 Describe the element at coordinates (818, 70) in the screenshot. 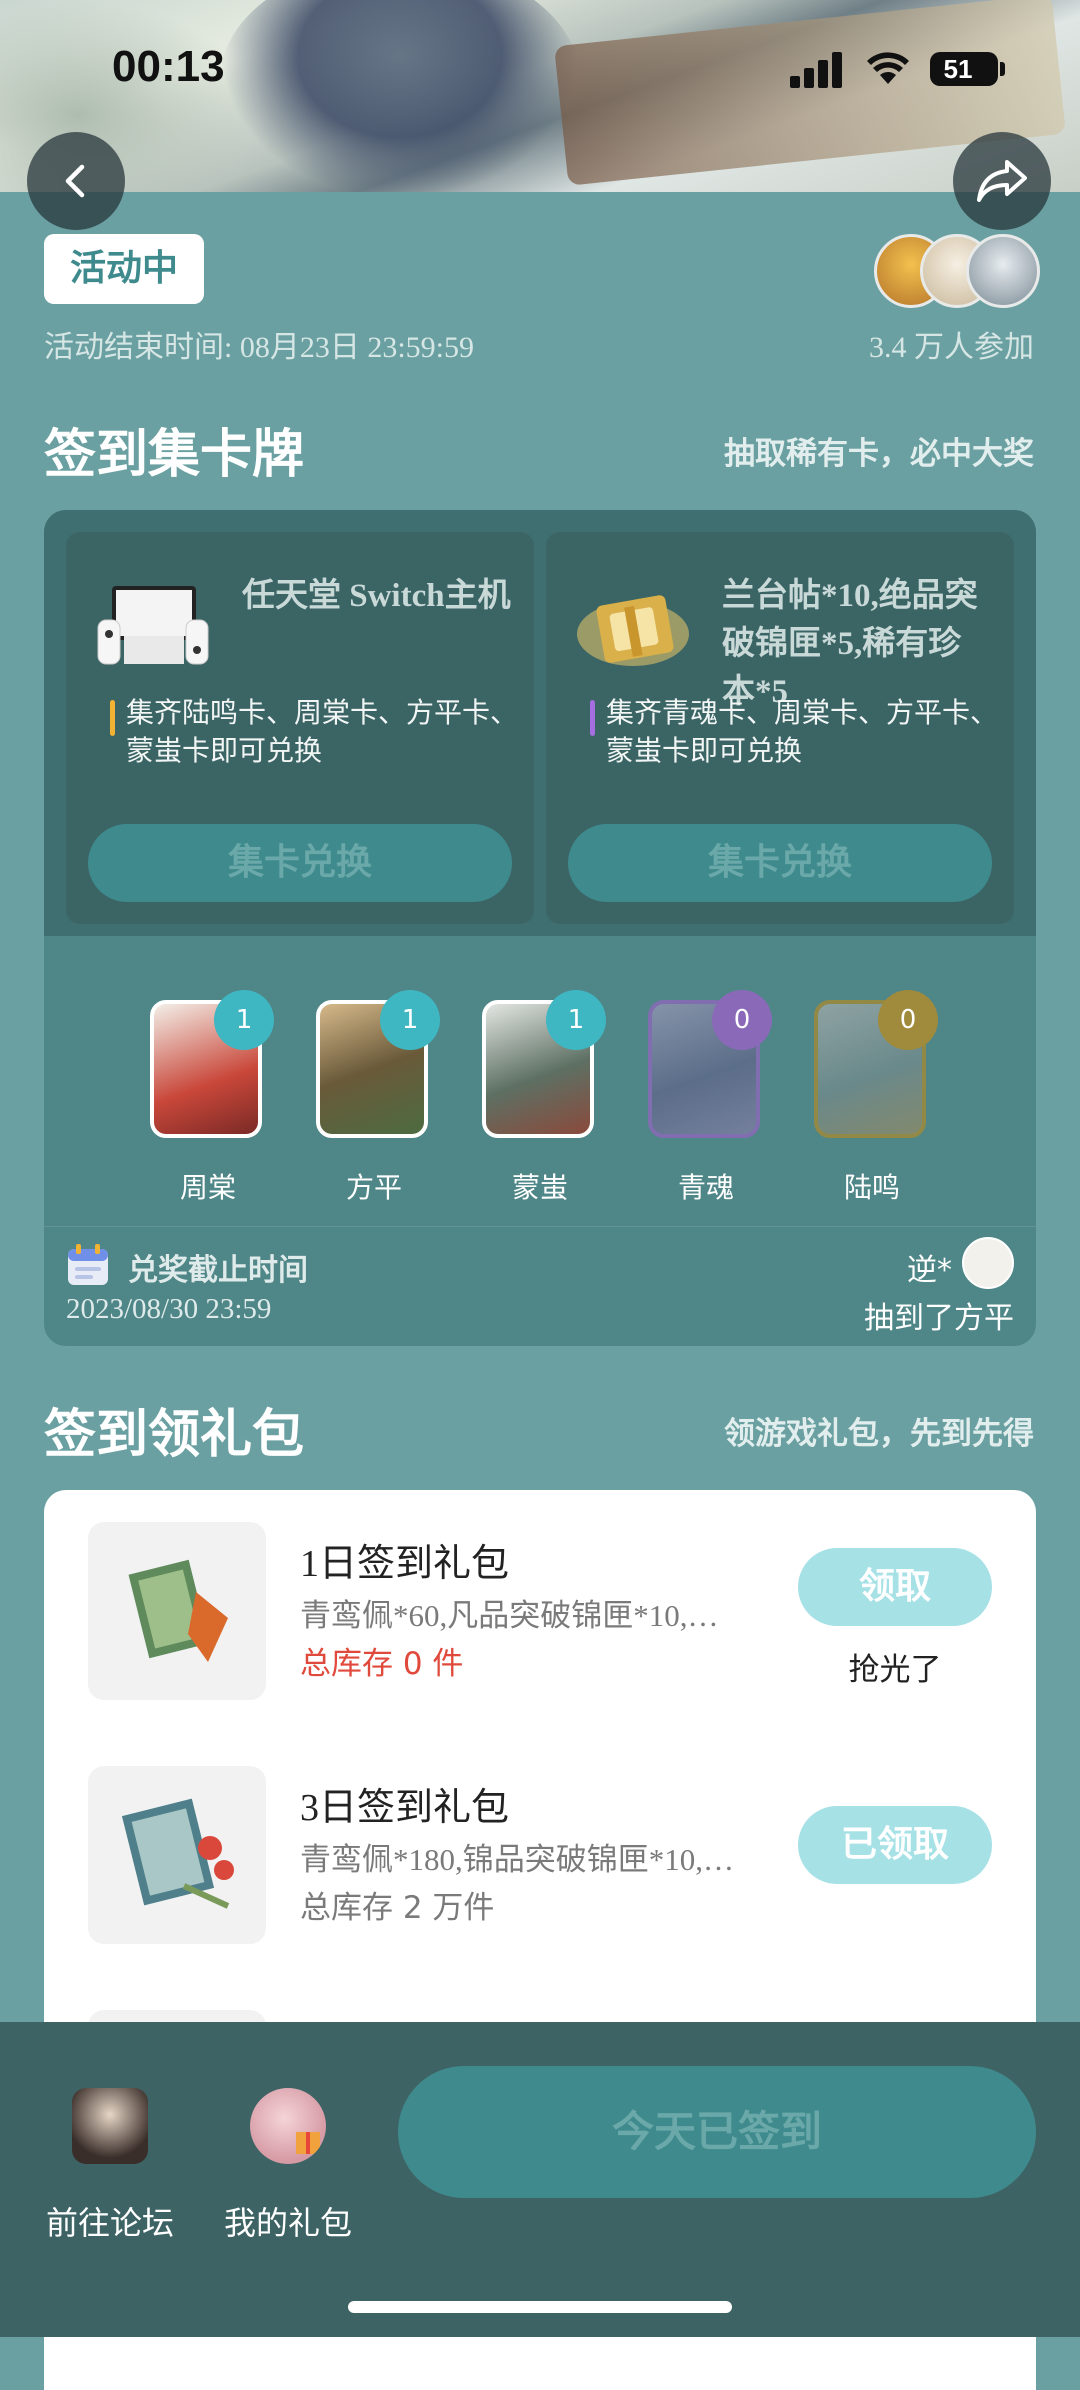

I see `signal-icon` at that location.